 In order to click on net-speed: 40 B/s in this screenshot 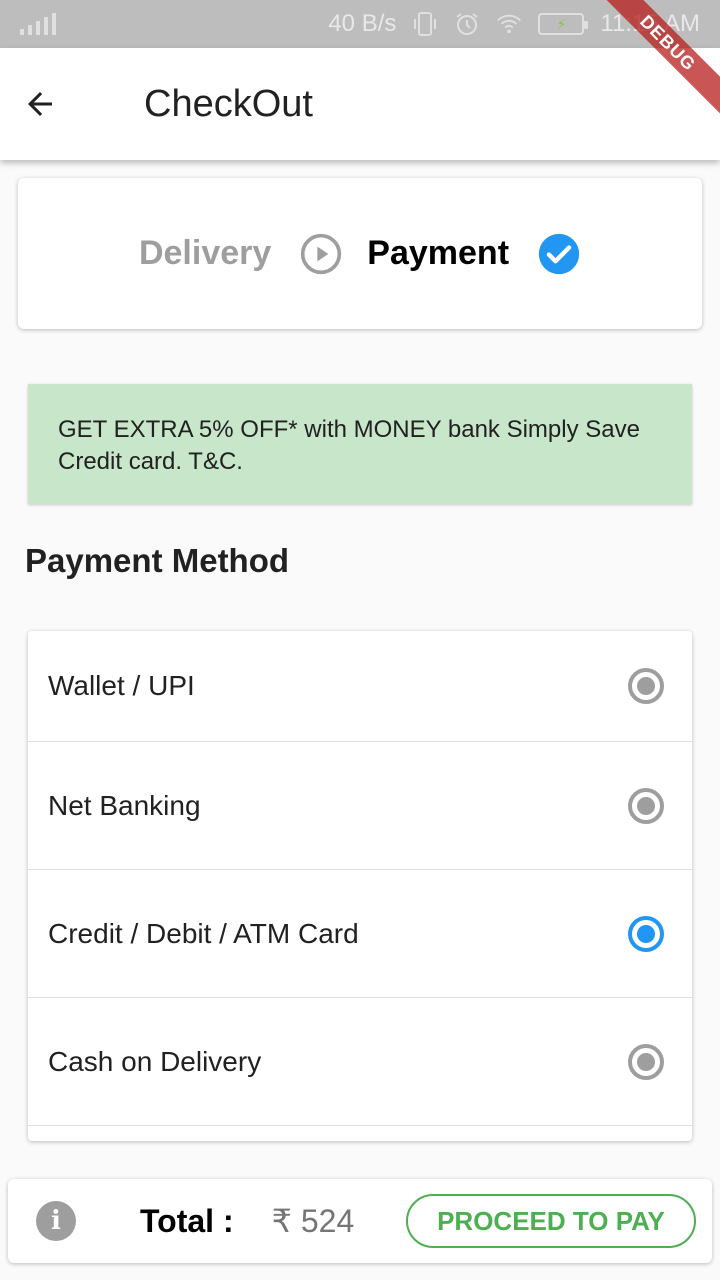, I will do `click(362, 23)`.